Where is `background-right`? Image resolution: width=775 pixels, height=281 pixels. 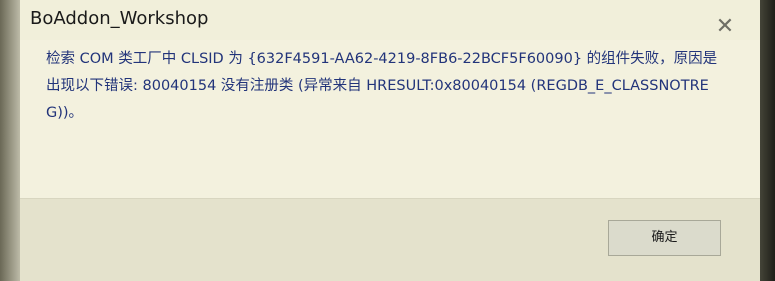
background-right is located at coordinates (767, 140).